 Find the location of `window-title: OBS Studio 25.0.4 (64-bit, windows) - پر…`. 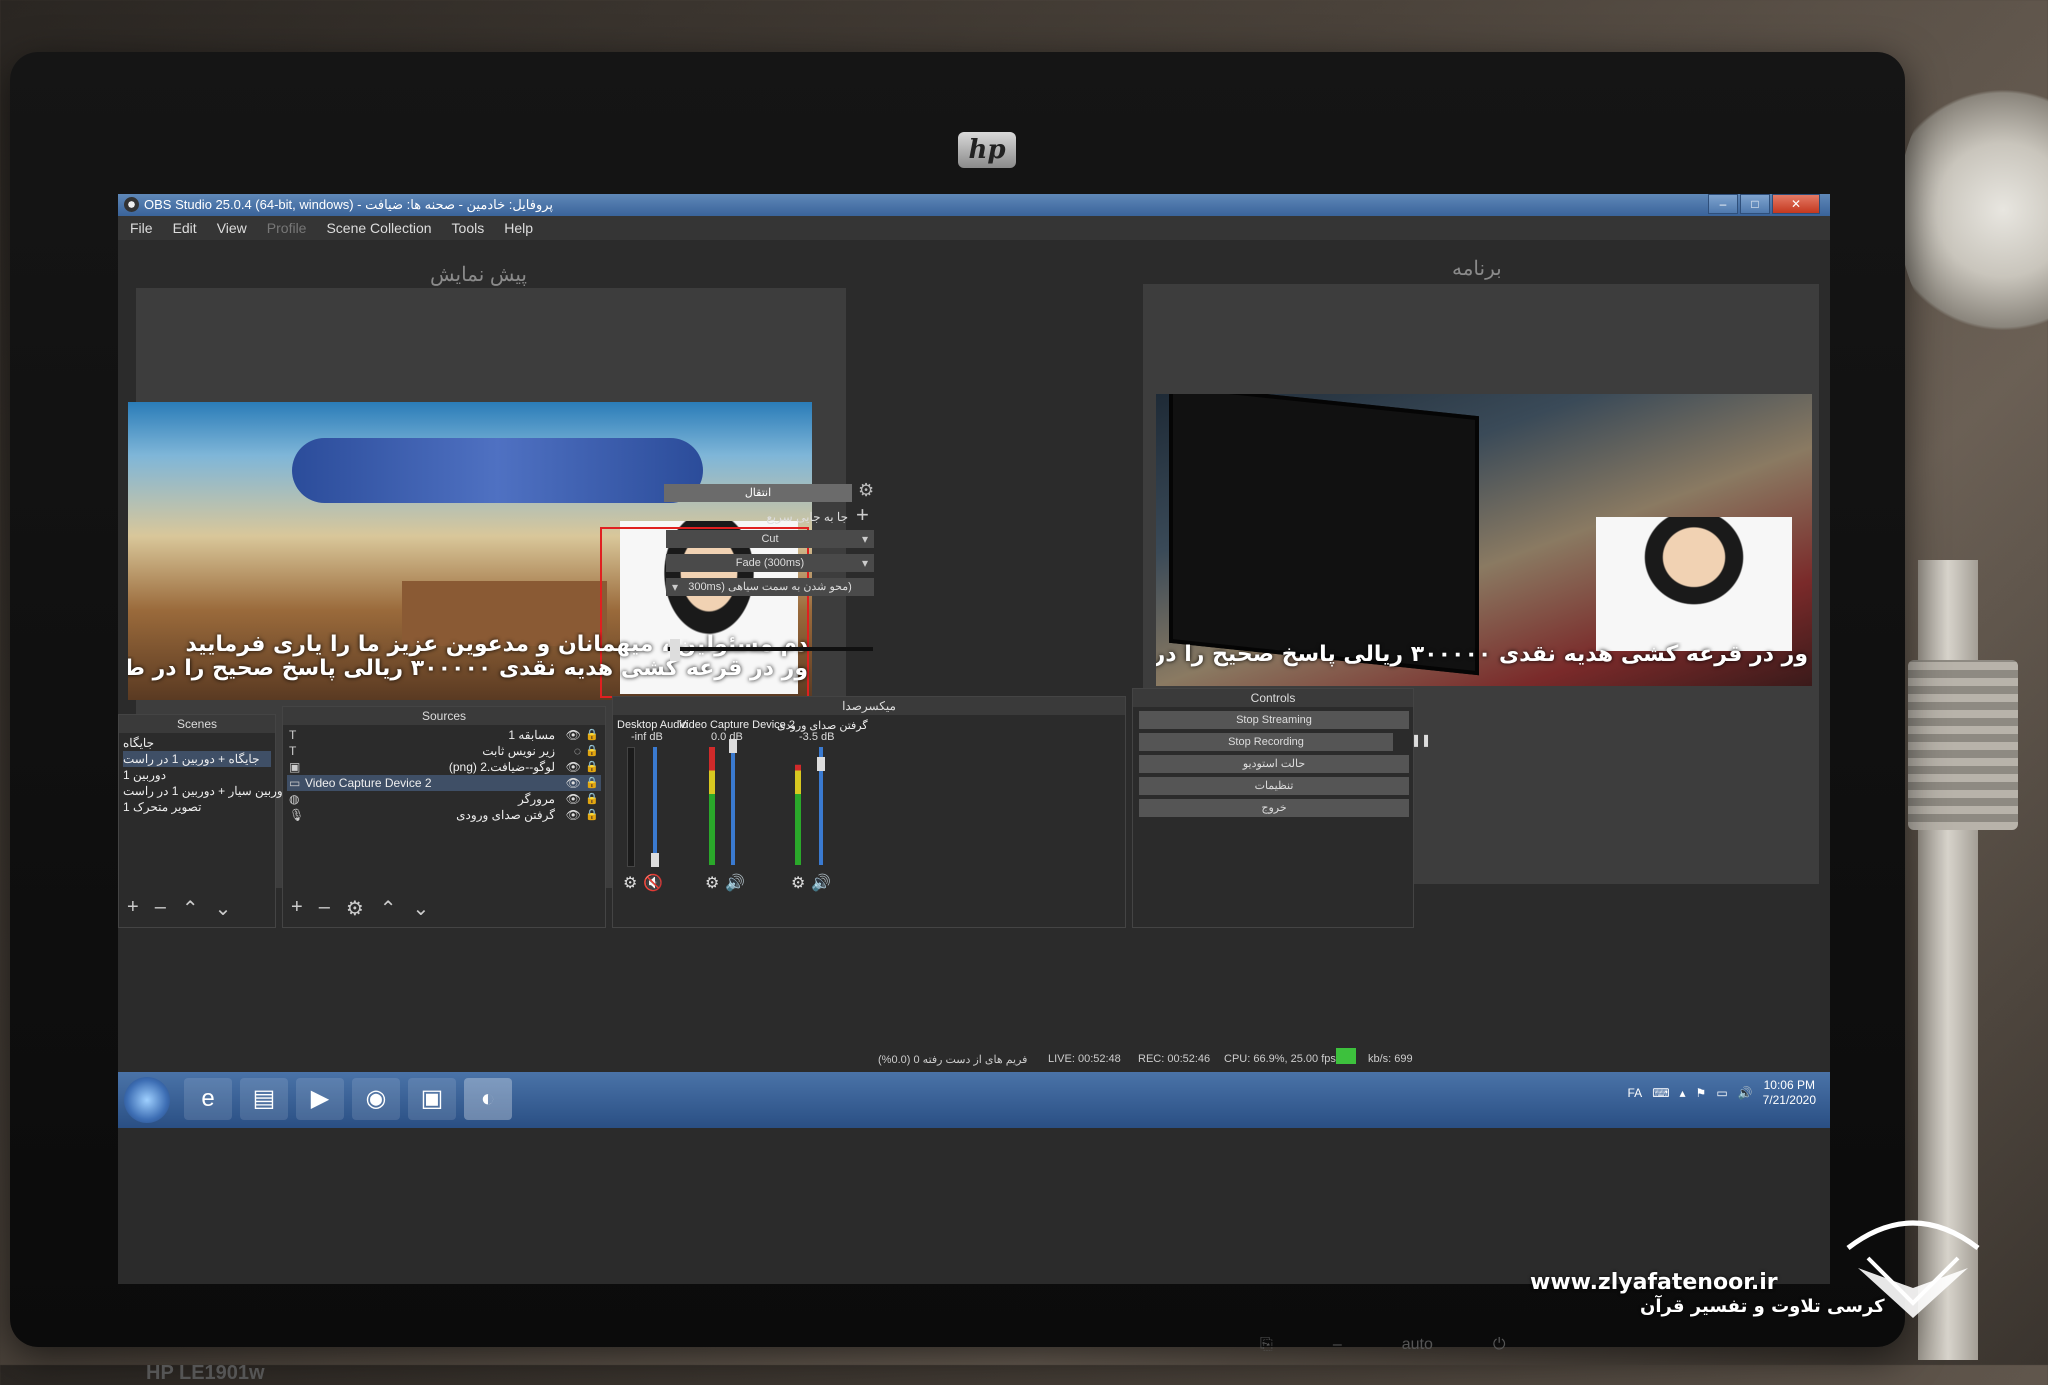

window-title: OBS Studio 25.0.4 (64-bit, windows) - پر… is located at coordinates (349, 204).